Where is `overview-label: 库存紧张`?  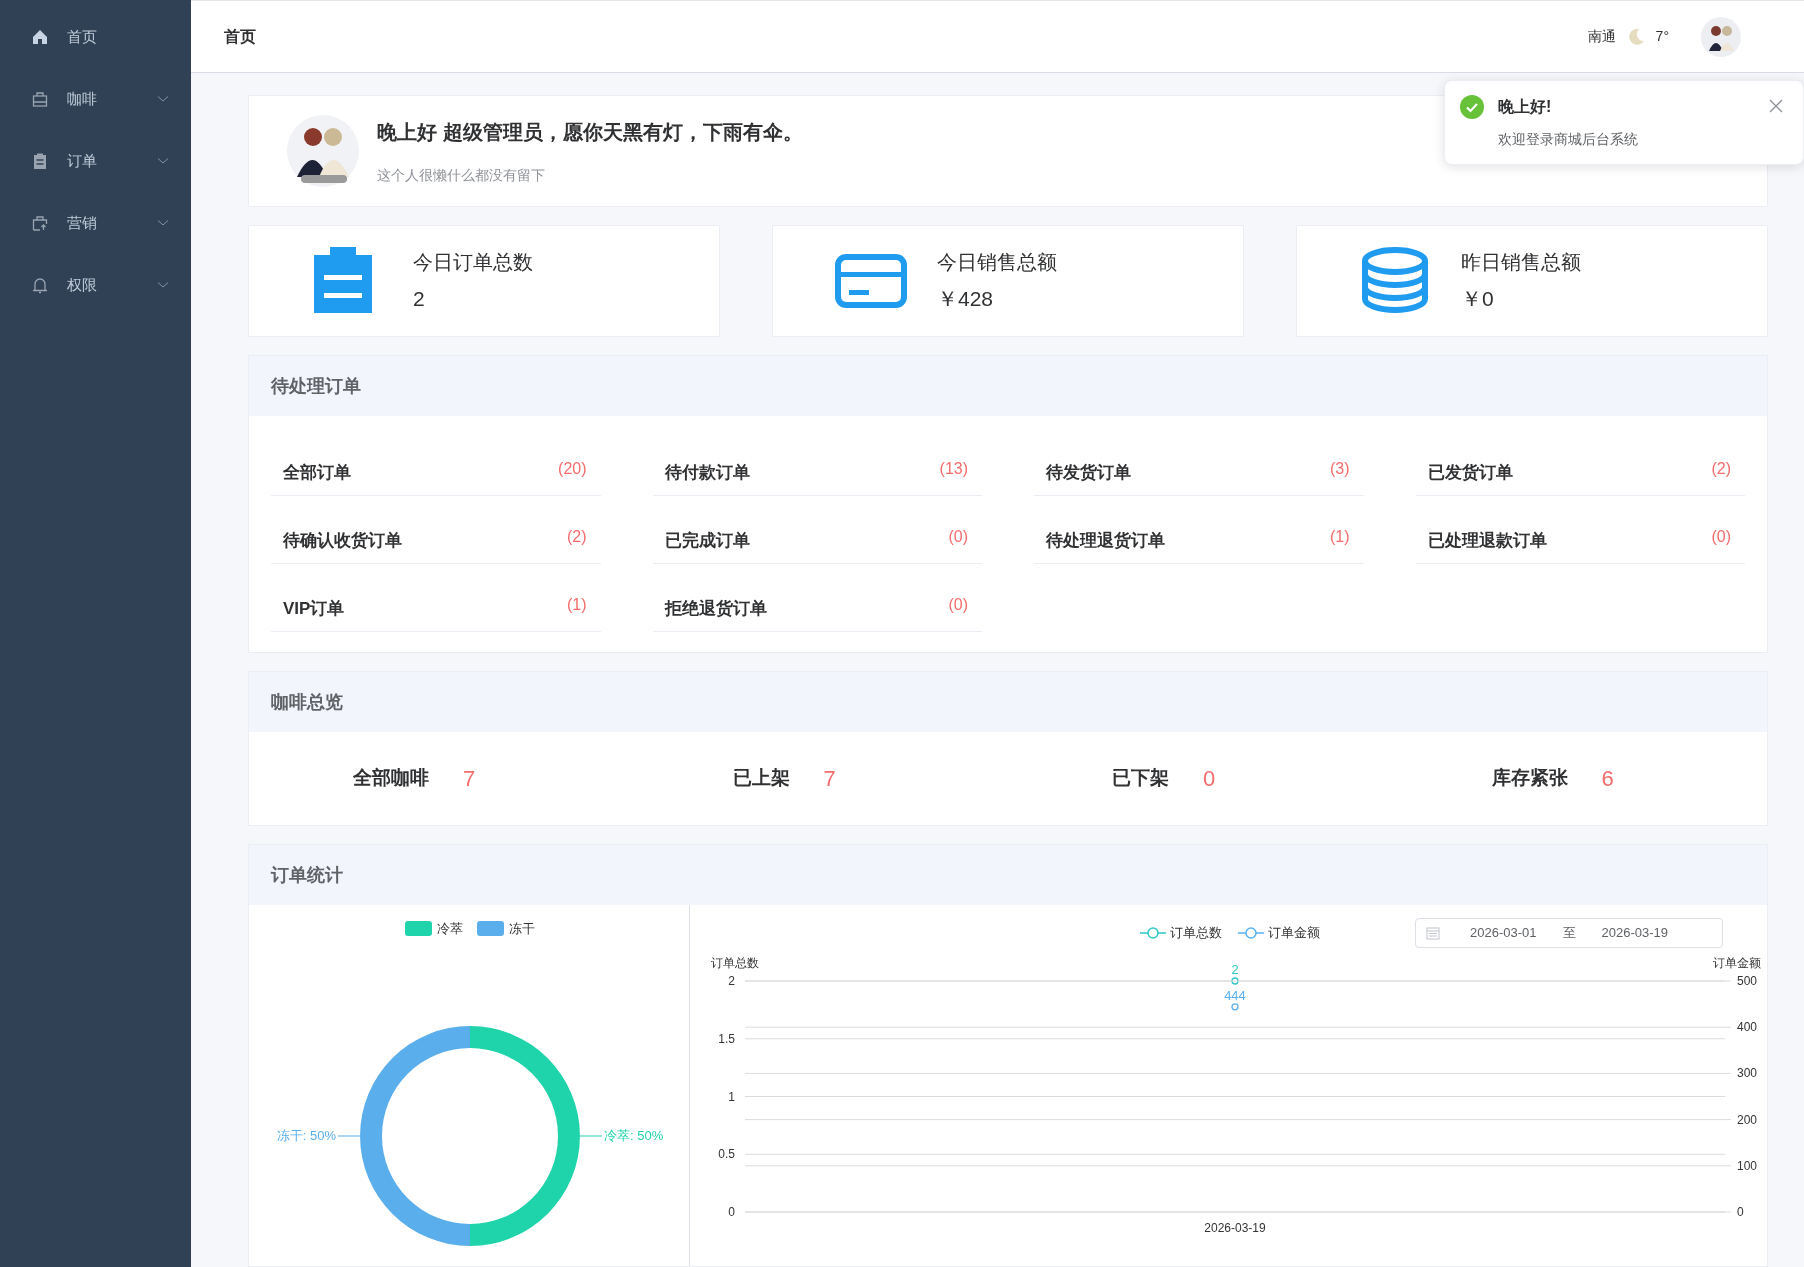
overview-label: 库存紧张 is located at coordinates (1529, 778).